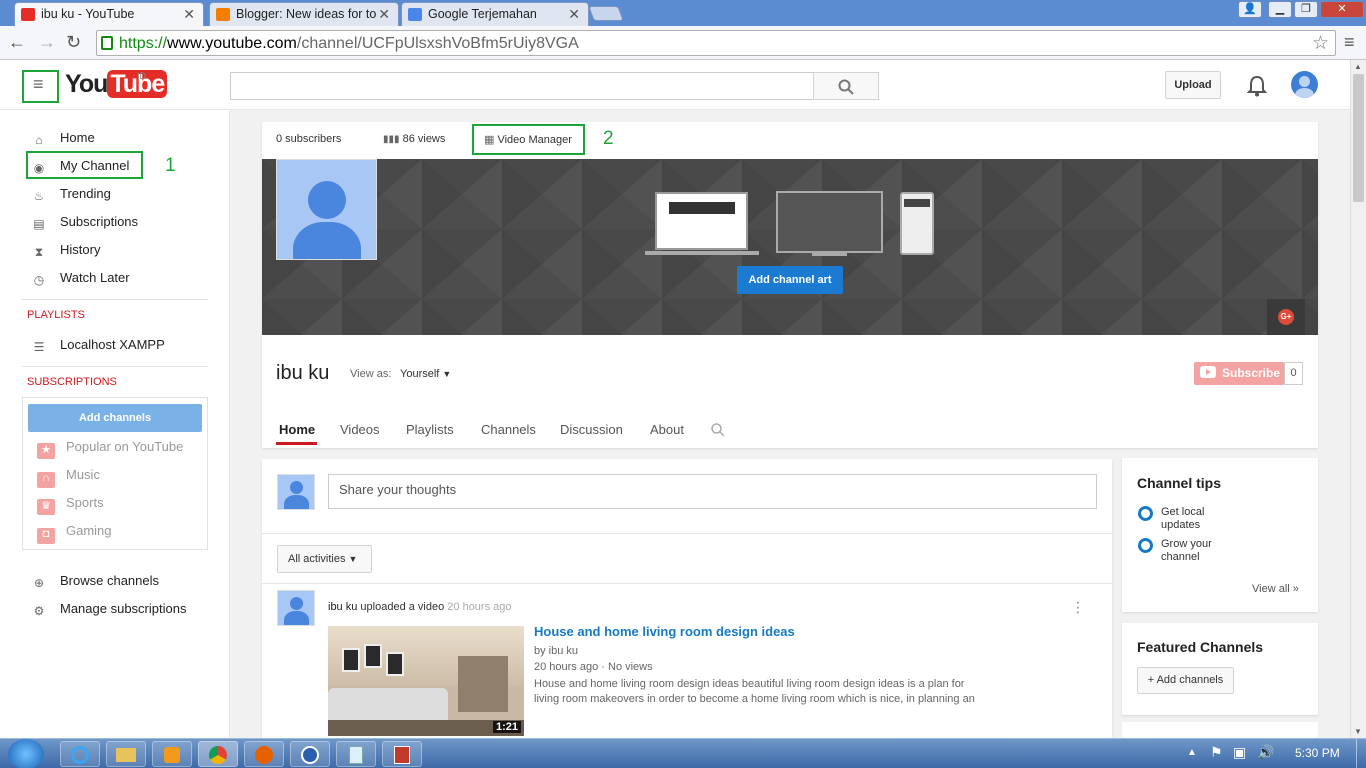  I want to click on guide-item-home: ⌂ Home, so click(63, 138).